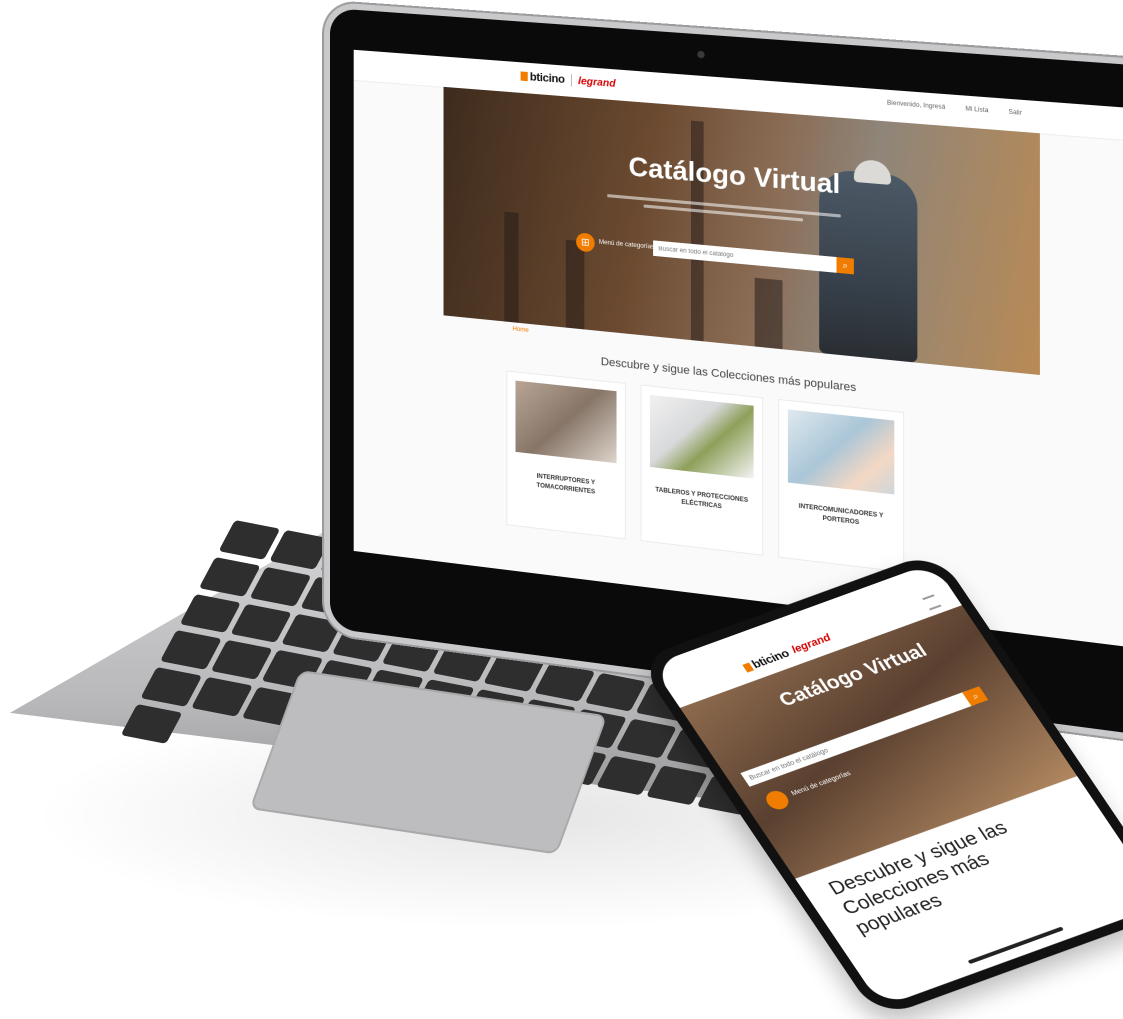  What do you see at coordinates (568, 80) in the screenshot?
I see `brand-logos: bticino legrand` at bounding box center [568, 80].